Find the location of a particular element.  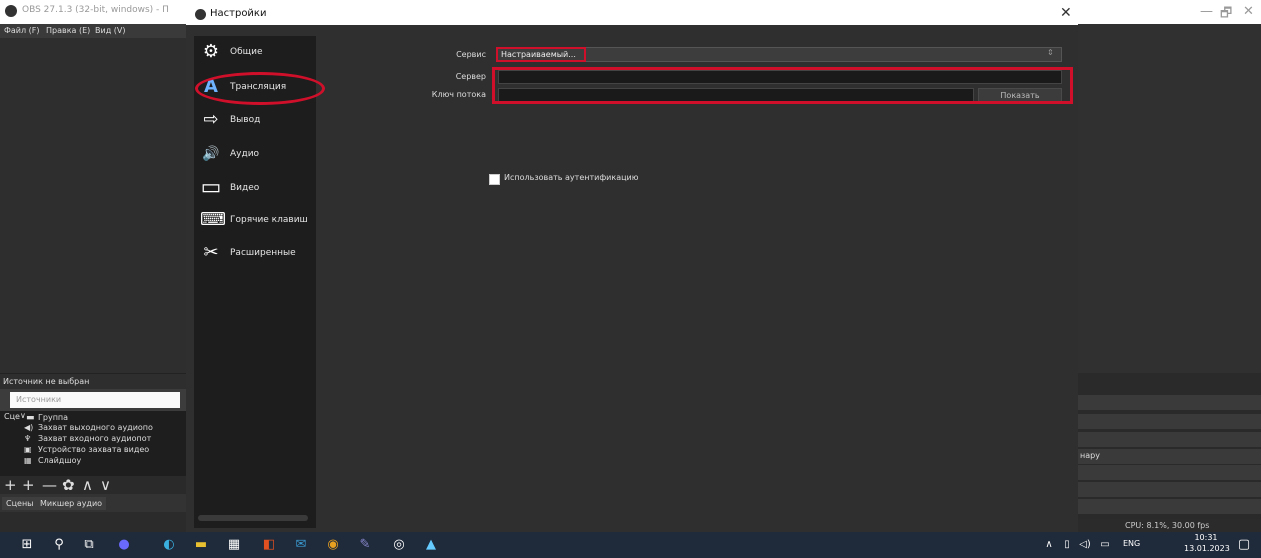

menu-edit: Правка (E) is located at coordinates (68, 30).